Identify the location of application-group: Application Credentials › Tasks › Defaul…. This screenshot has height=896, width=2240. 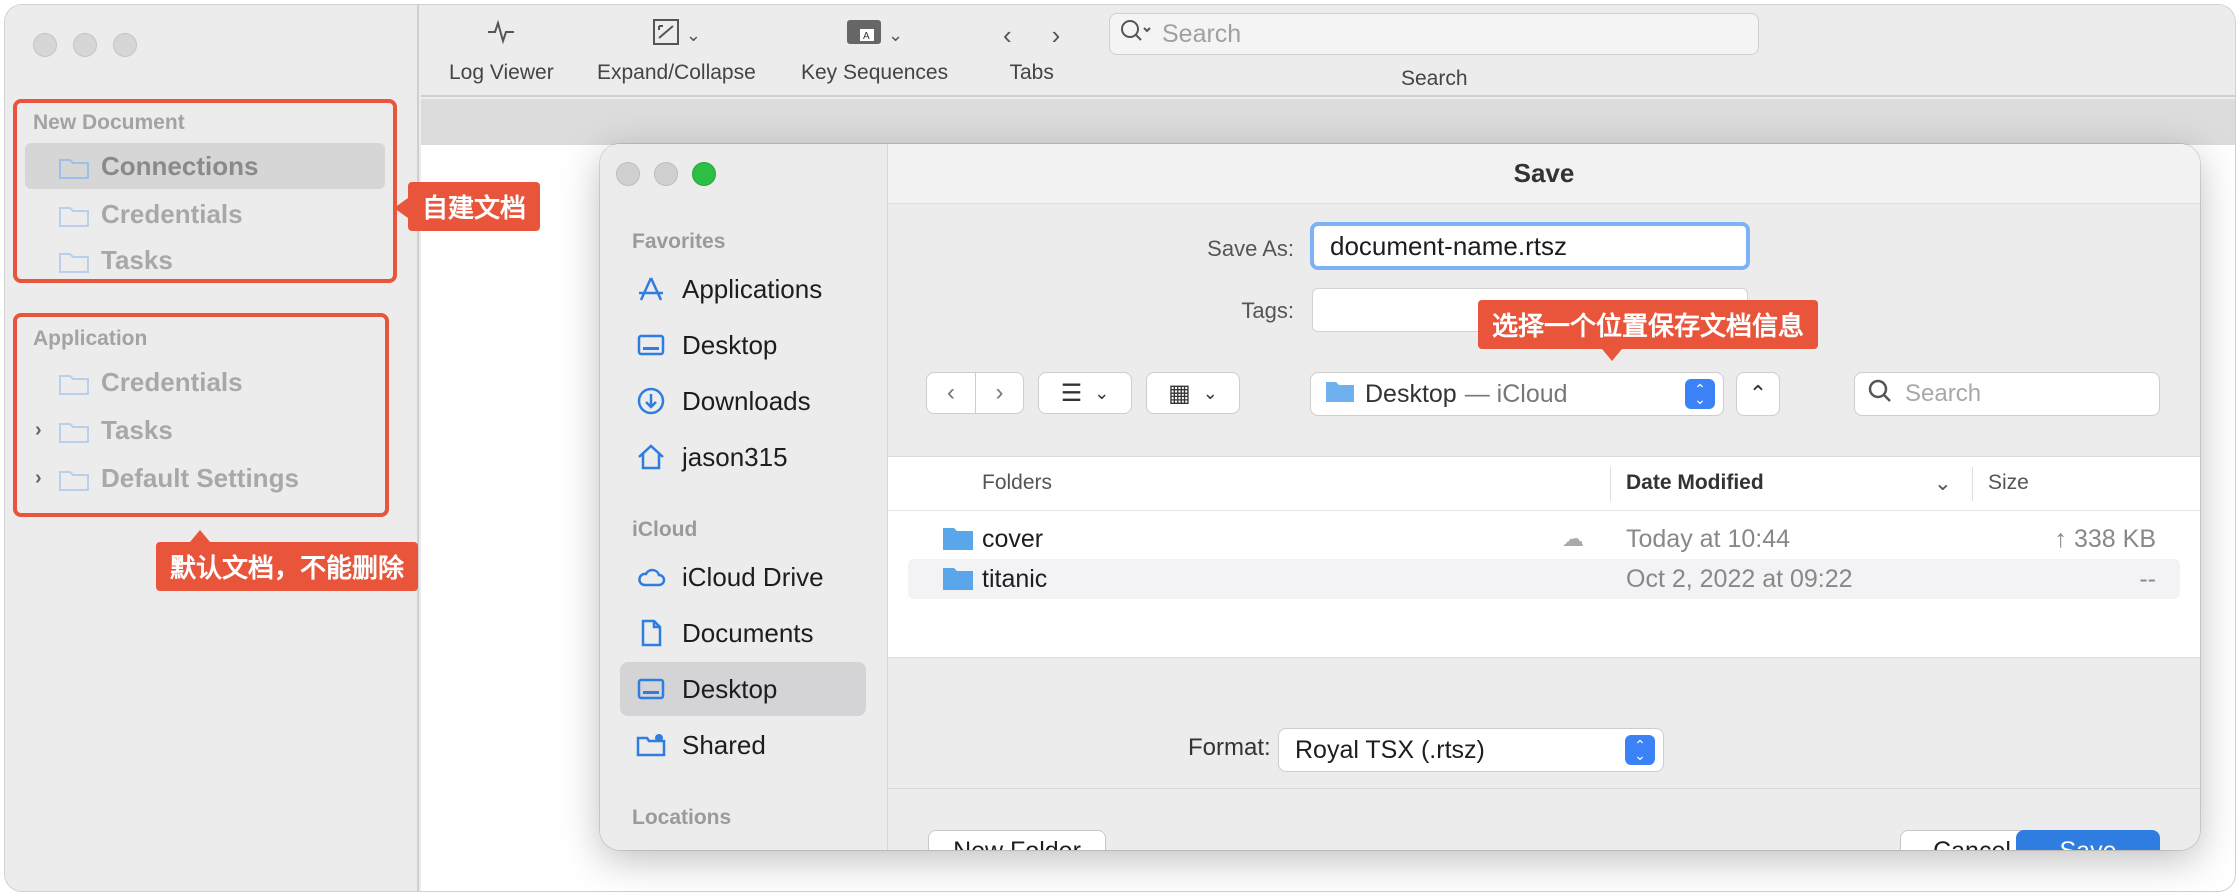
(201, 415).